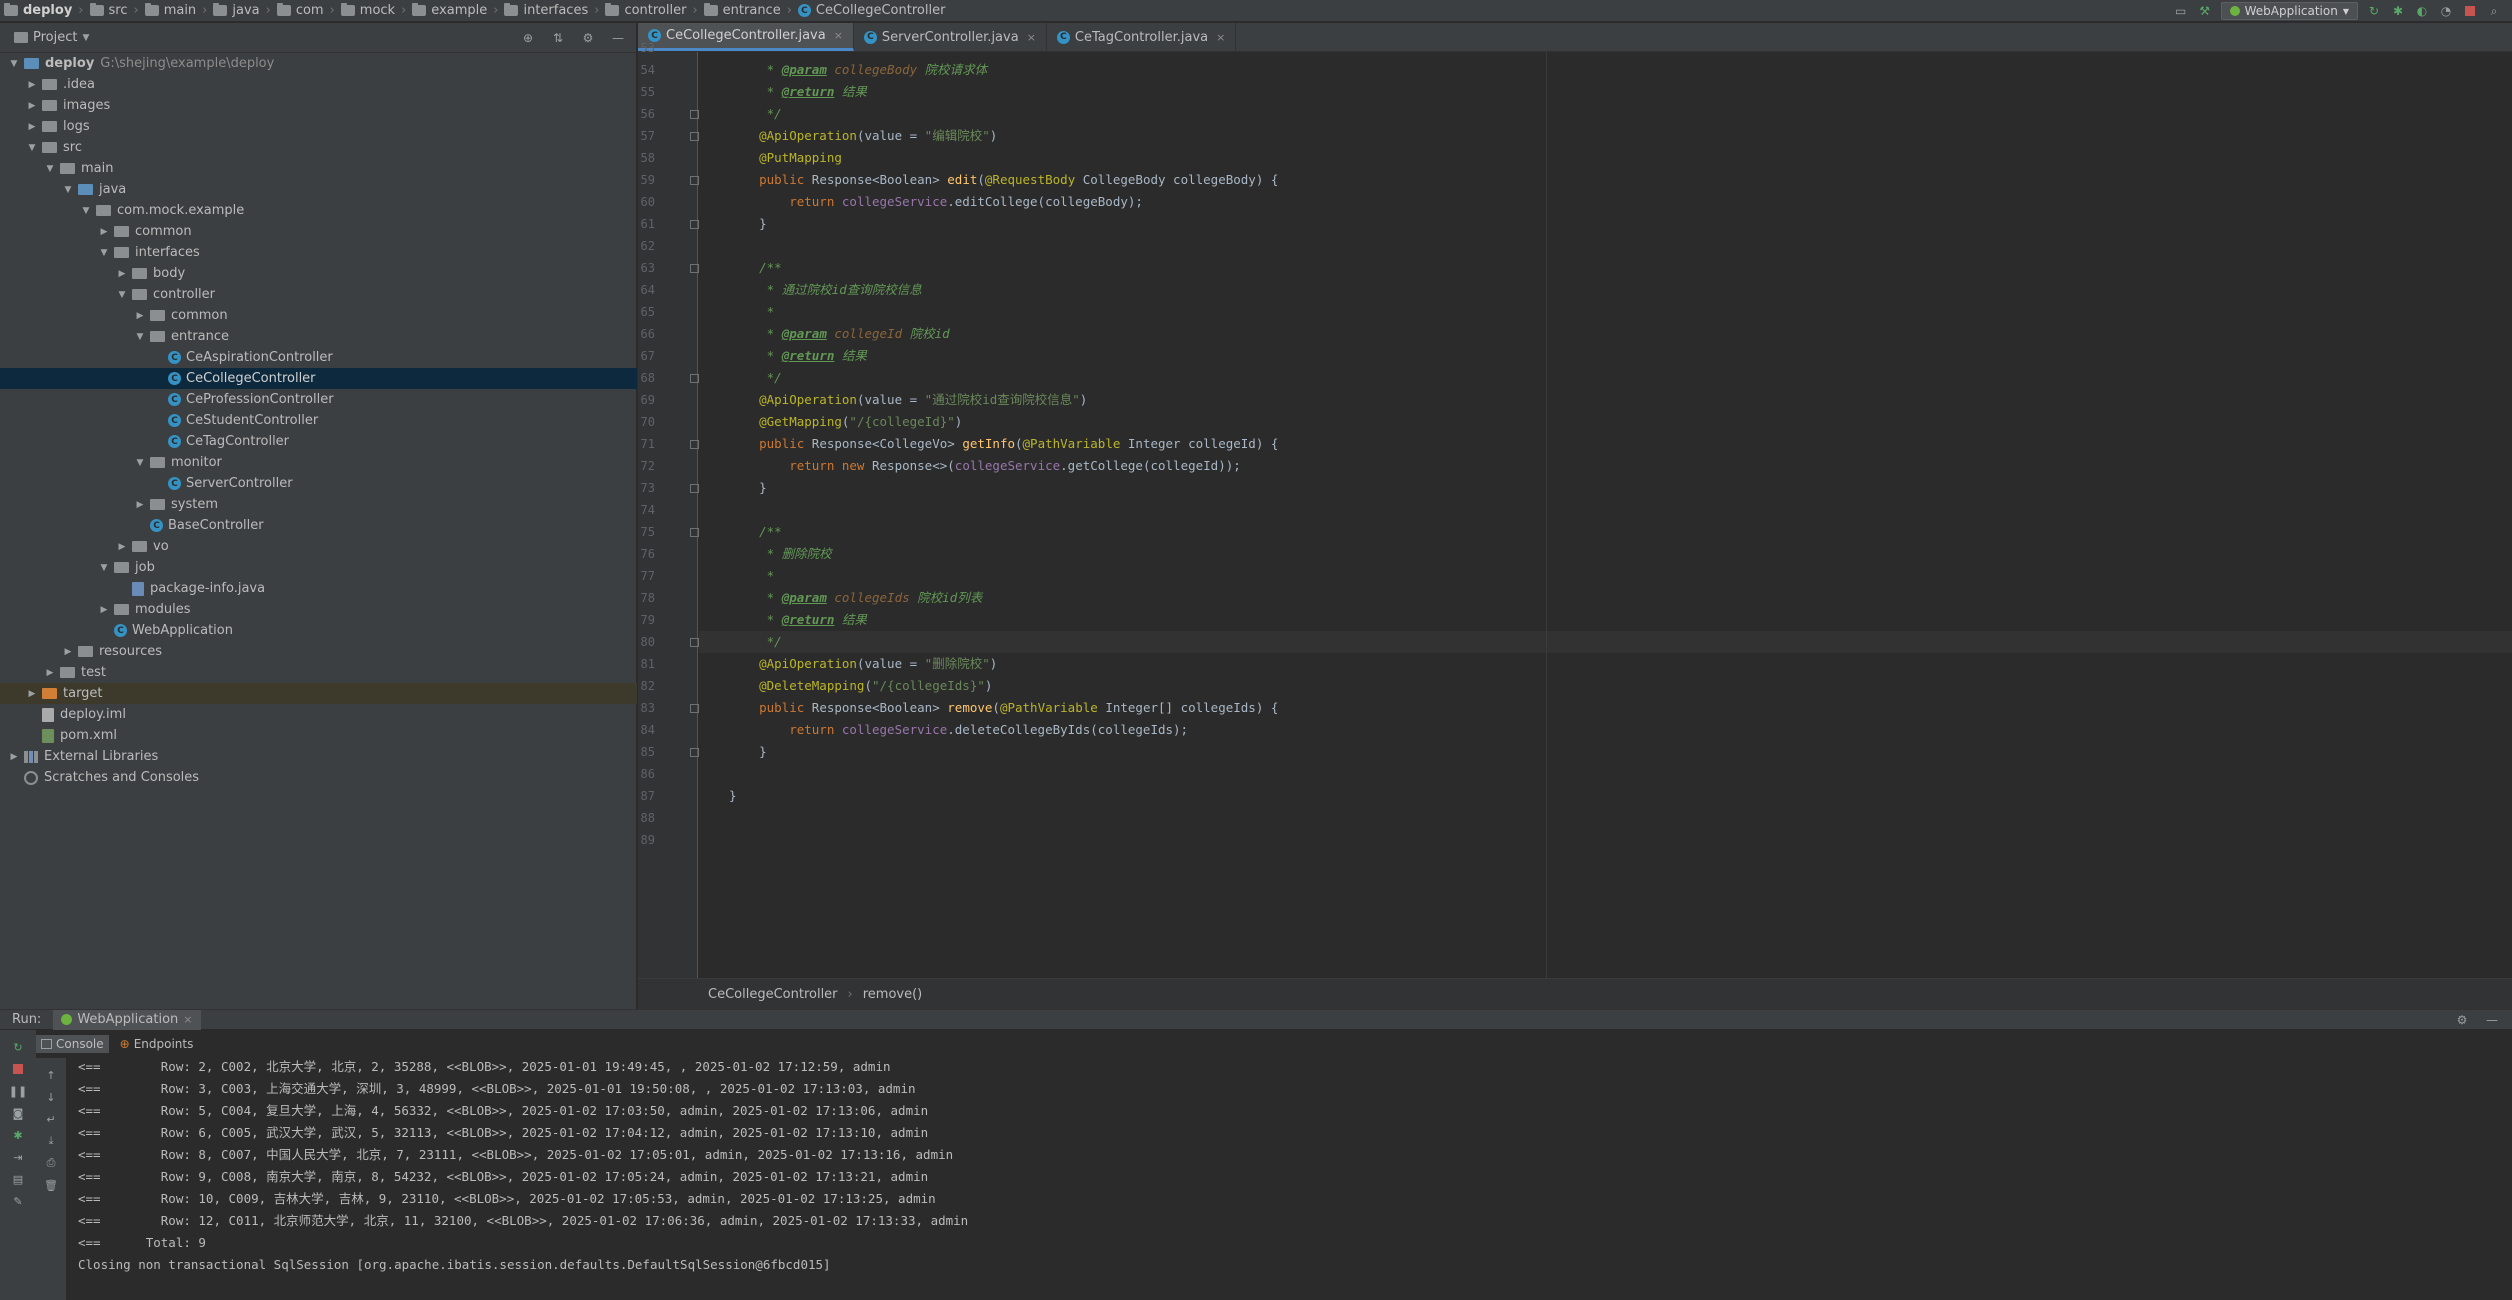 The width and height of the screenshot is (2512, 1300). What do you see at coordinates (773, 994) in the screenshot?
I see `breadcrumb-class: CeCollegeController` at bounding box center [773, 994].